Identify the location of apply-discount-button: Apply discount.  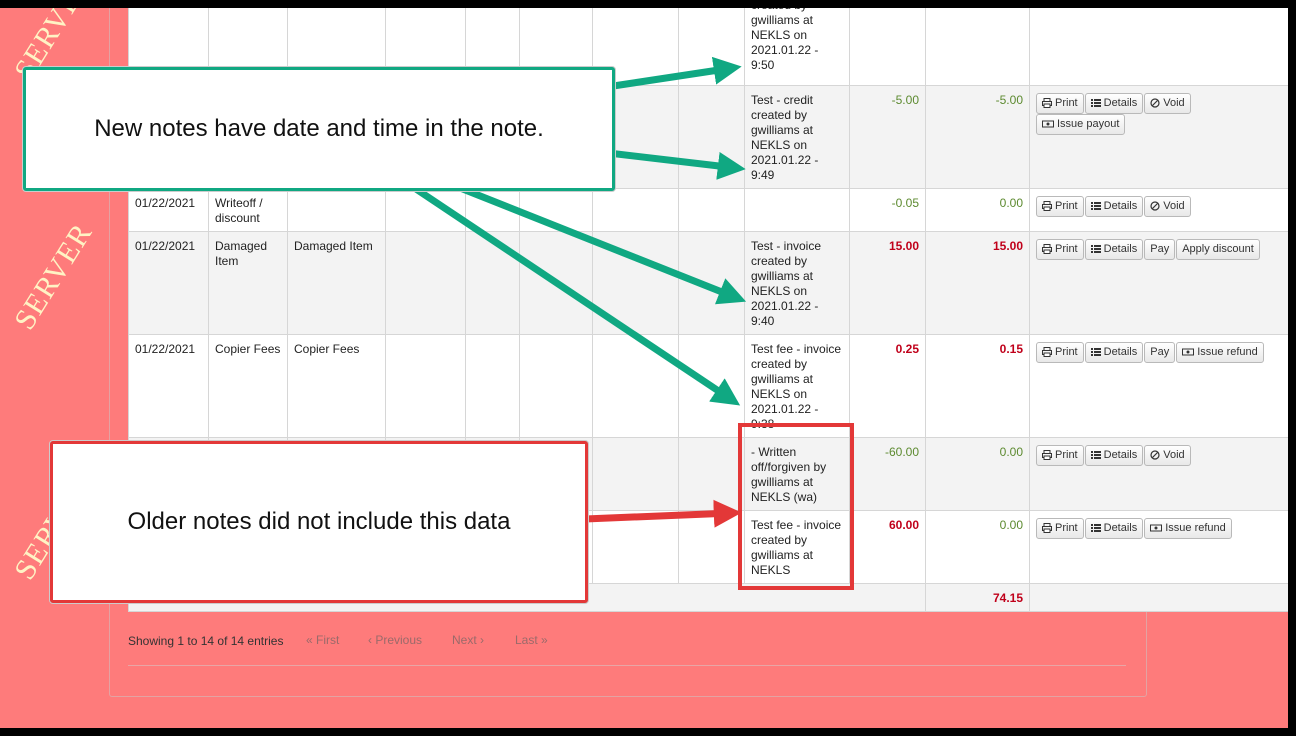
(1218, 249).